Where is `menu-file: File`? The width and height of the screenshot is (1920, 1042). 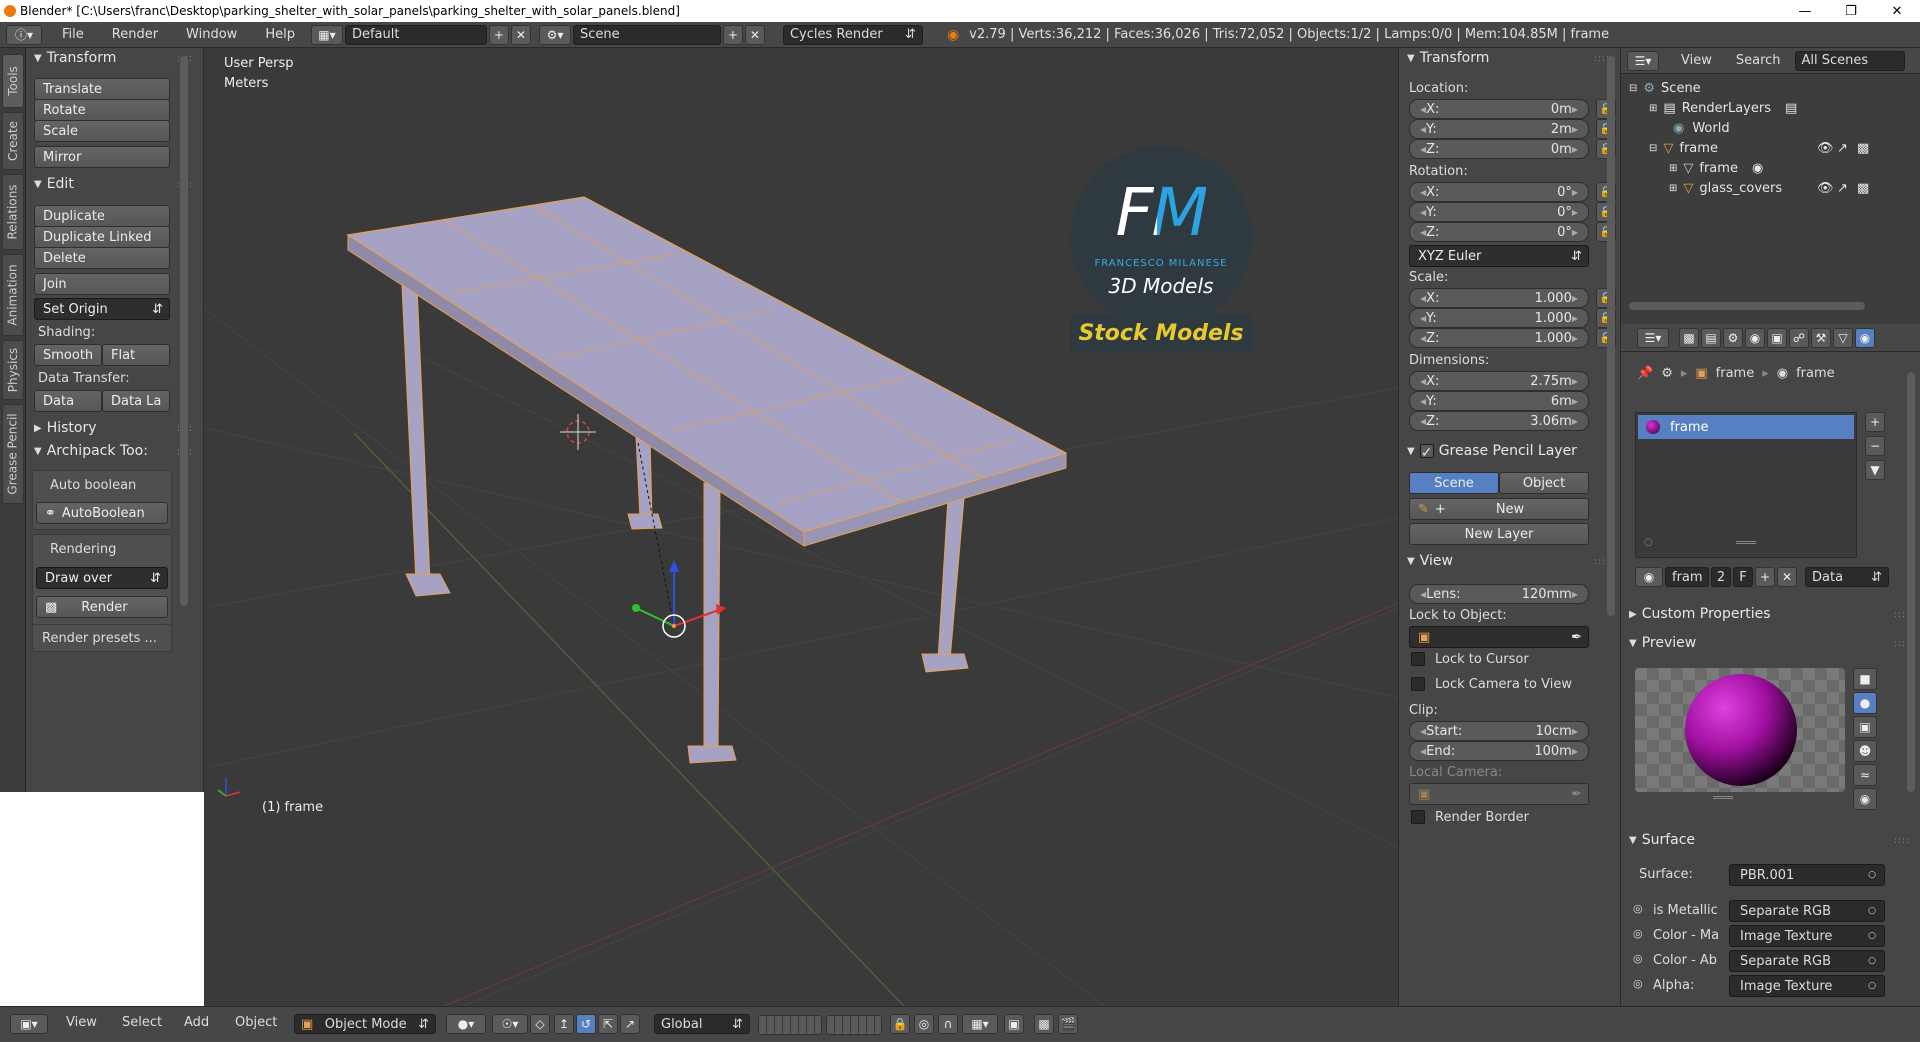 menu-file: File is located at coordinates (73, 34).